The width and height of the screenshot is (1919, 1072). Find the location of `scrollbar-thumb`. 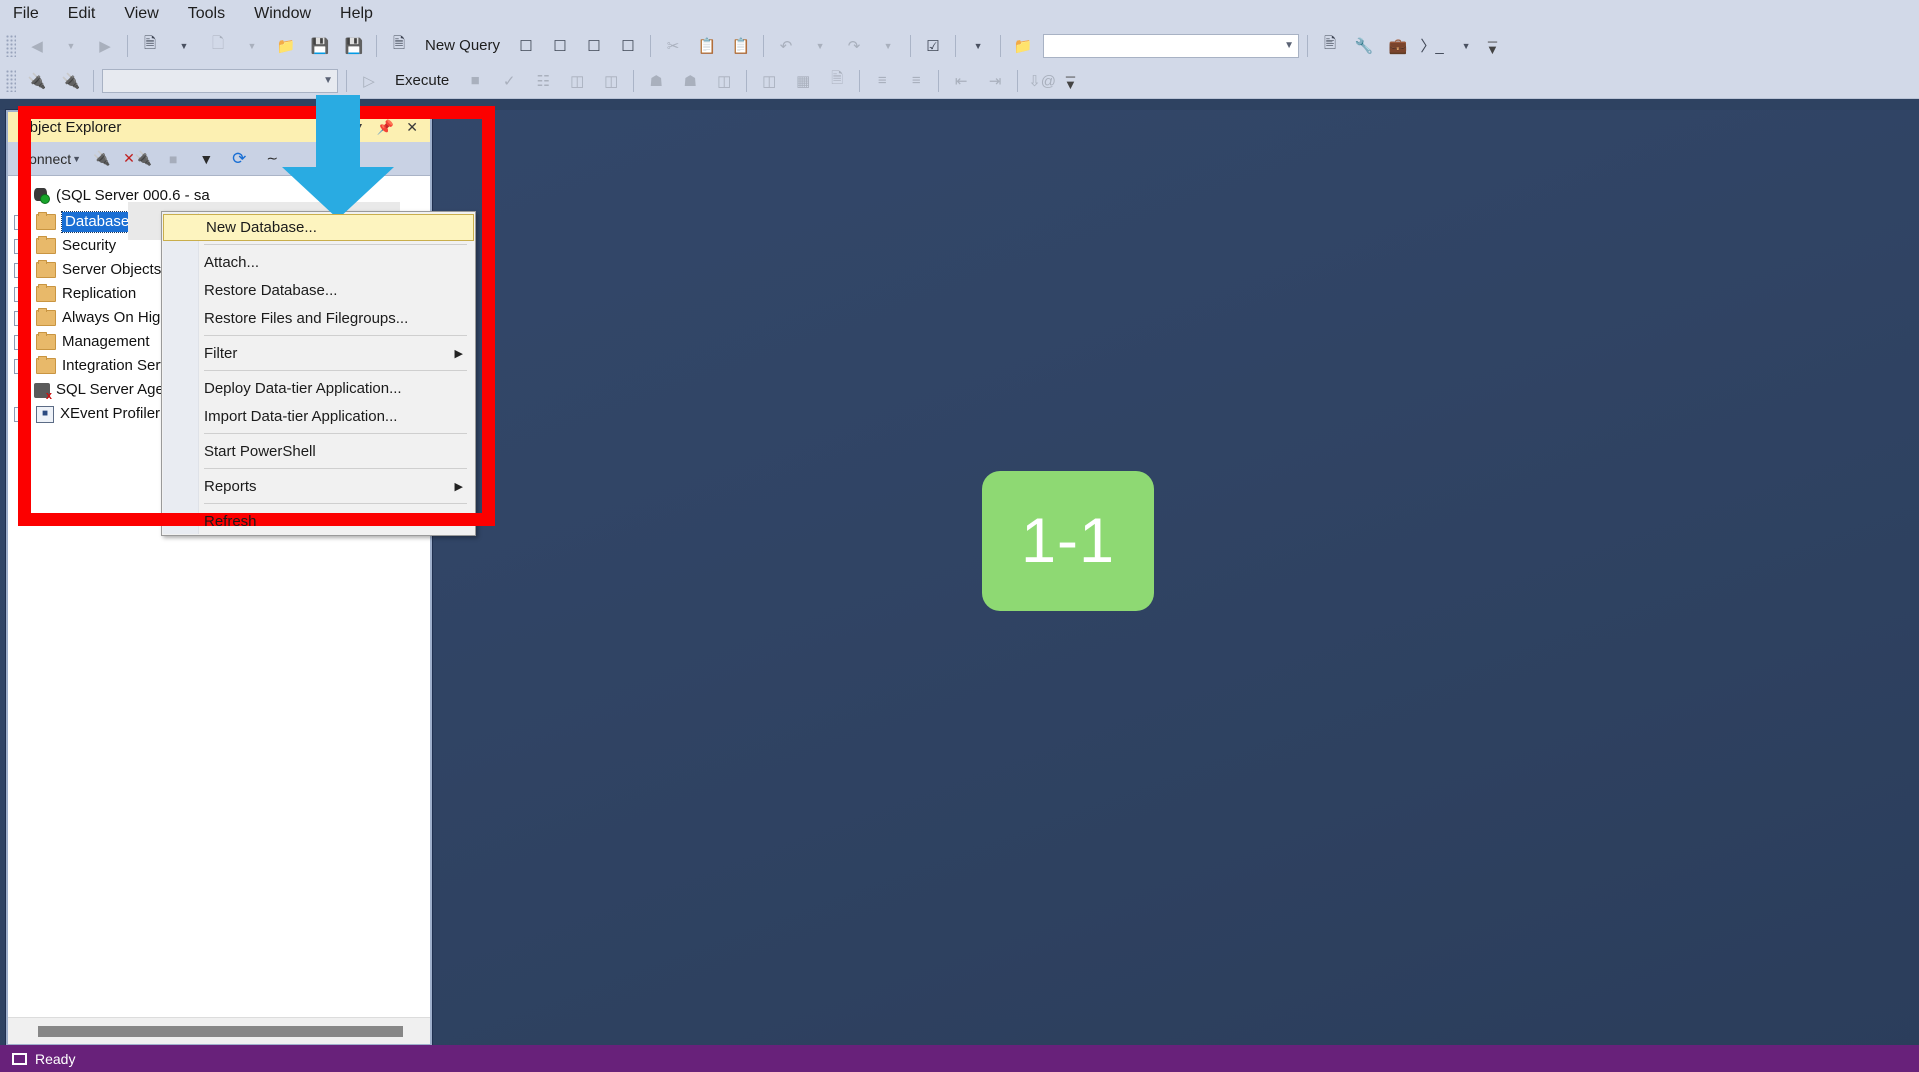

scrollbar-thumb is located at coordinates (220, 1031).